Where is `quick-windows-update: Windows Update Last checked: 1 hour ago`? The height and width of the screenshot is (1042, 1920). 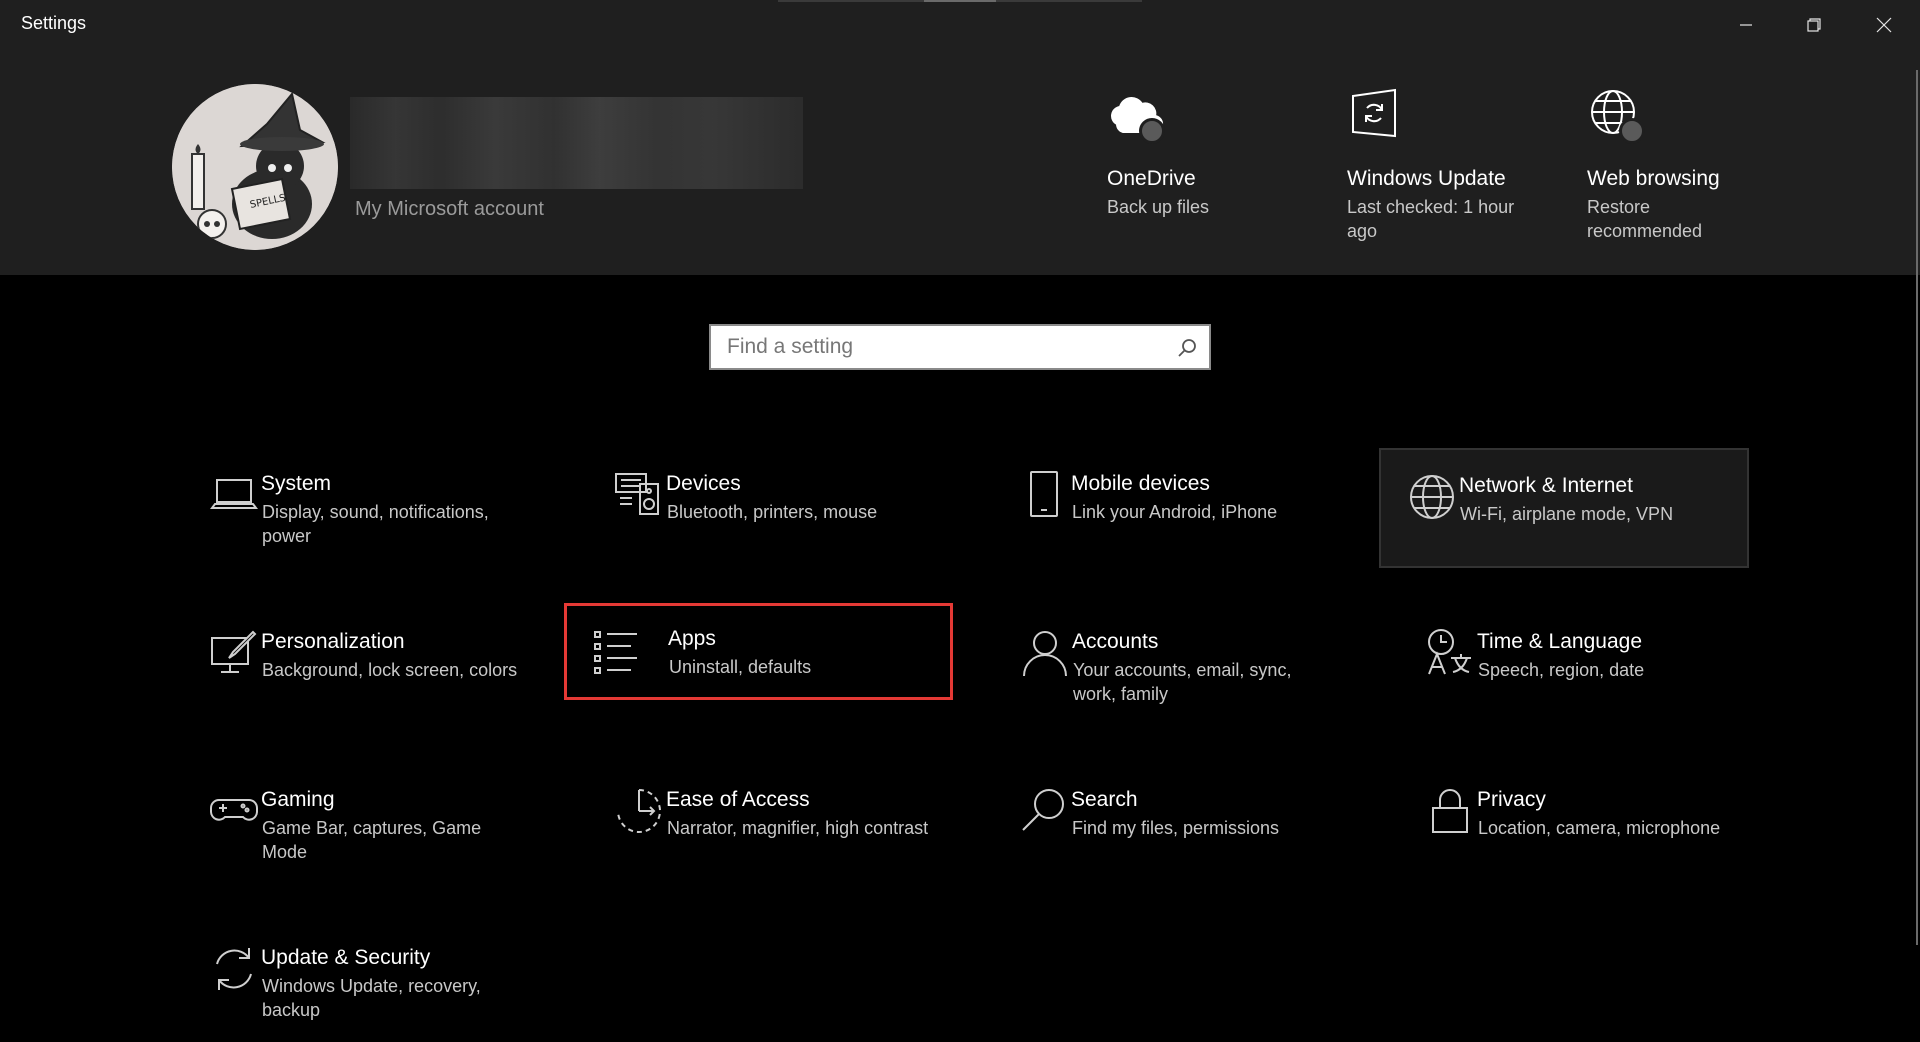 quick-windows-update: Windows Update Last checked: 1 hour ago is located at coordinates (1437, 164).